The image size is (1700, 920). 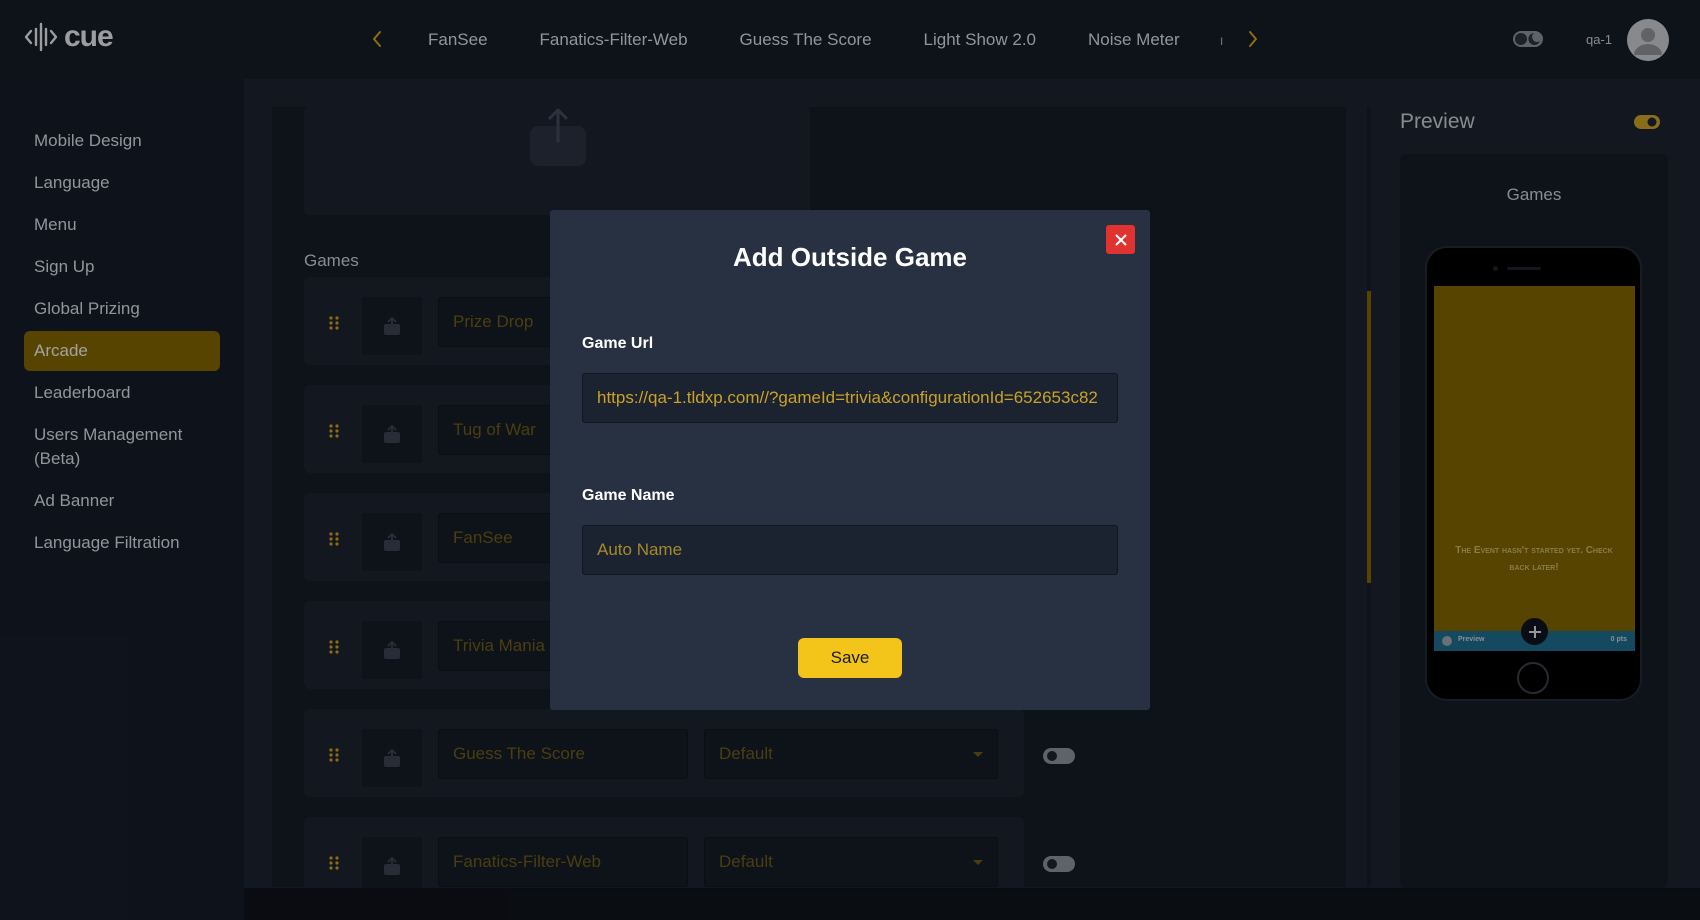 I want to click on modal-title: Add Outside Game, so click(x=850, y=257).